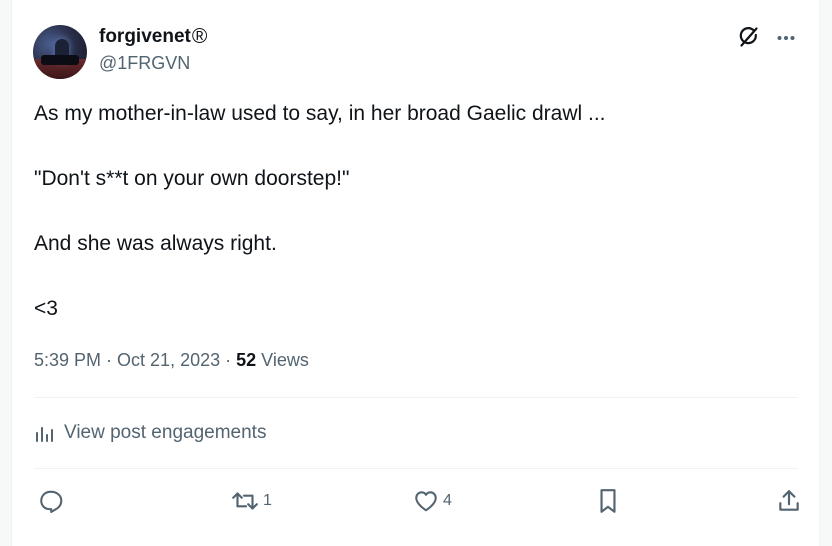  What do you see at coordinates (246, 360) in the screenshot?
I see `views-count: 52` at bounding box center [246, 360].